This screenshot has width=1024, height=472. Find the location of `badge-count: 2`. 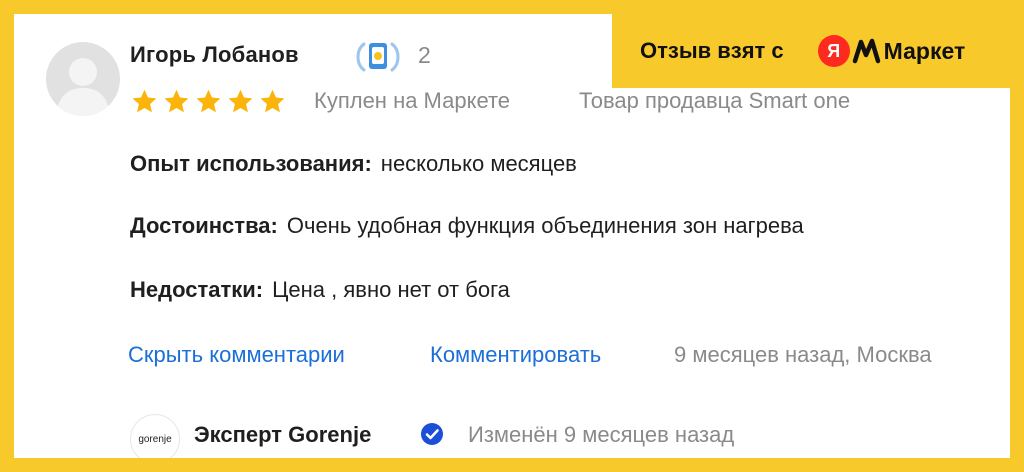

badge-count: 2 is located at coordinates (424, 55).